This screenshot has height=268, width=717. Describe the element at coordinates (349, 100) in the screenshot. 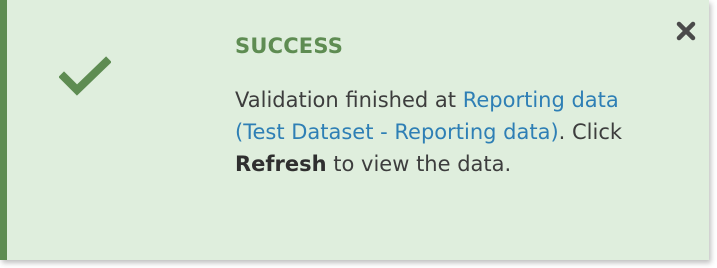

I see `message-prefix: Validation finished at` at that location.